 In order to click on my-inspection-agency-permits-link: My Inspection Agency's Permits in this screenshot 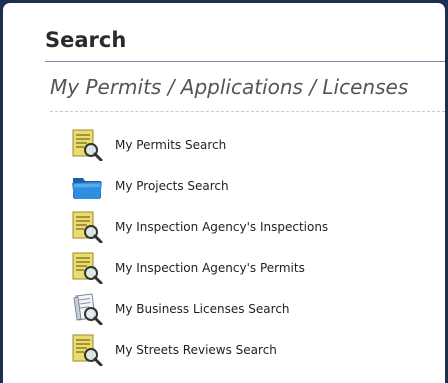, I will do `click(251, 268)`.